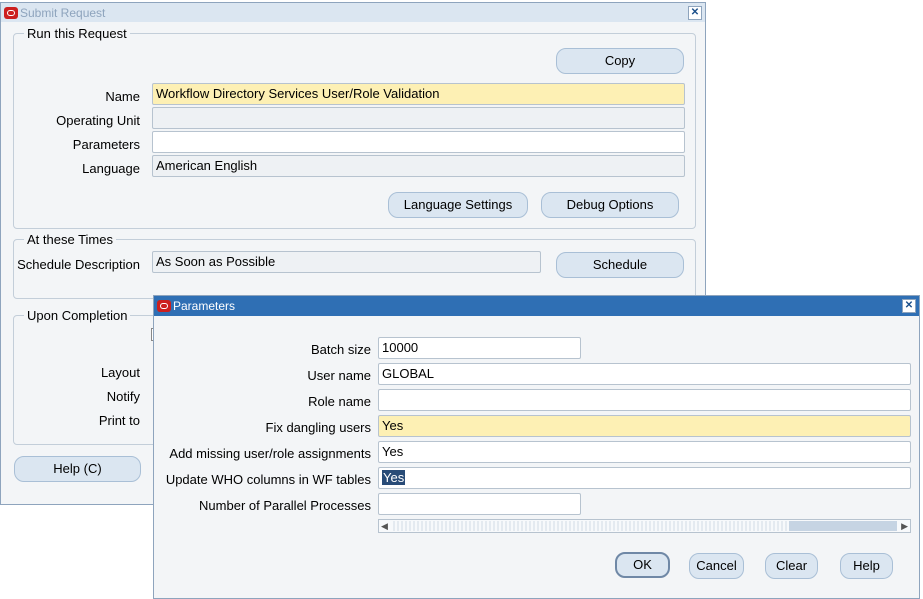 The width and height of the screenshot is (923, 599). I want to click on copy-button: Copy, so click(620, 61).